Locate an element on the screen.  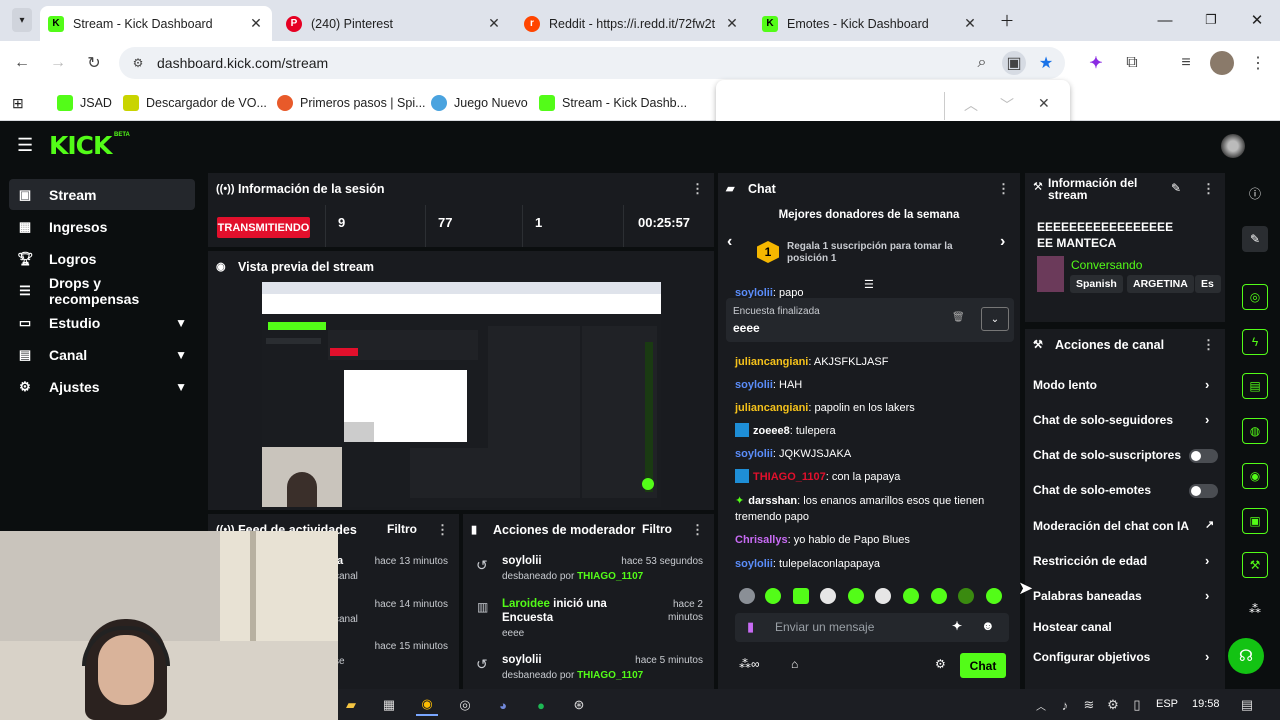
app-icon: ⊛ is located at coordinates (579, 705).